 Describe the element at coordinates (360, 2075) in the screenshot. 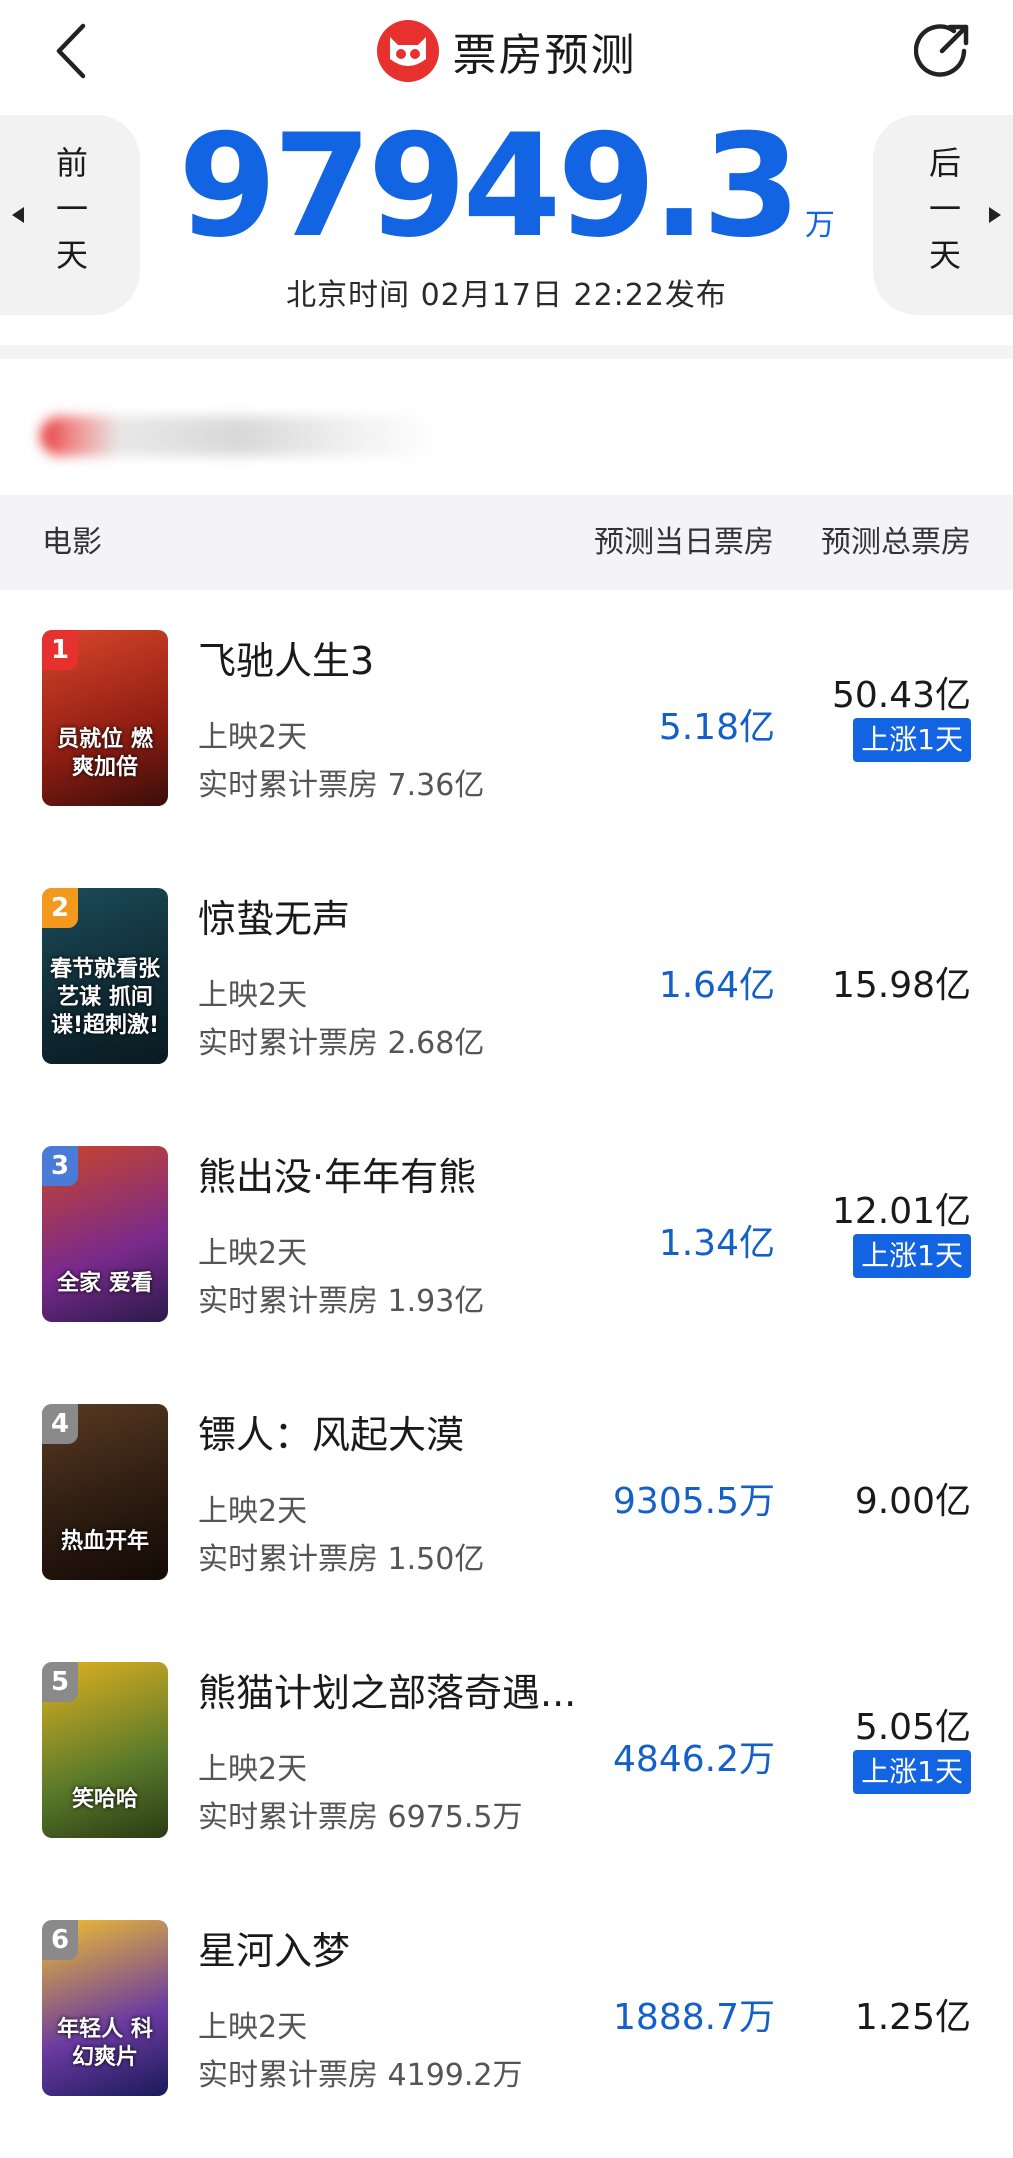

I see `cumulative-box-office: 实时累计票房 4199.2万` at that location.